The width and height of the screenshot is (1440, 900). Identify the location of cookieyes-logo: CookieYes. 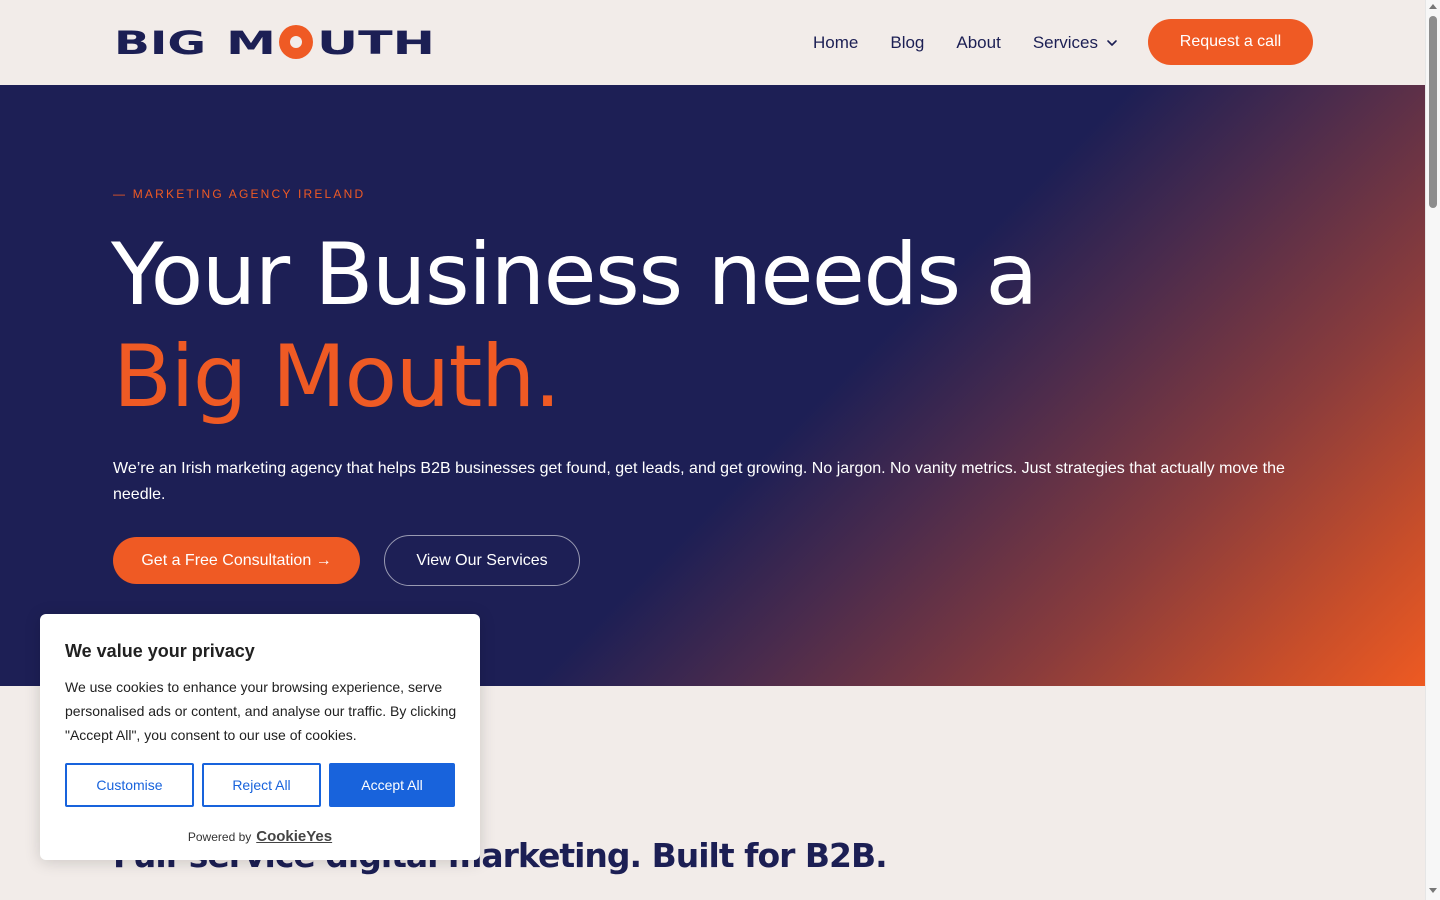
(294, 836).